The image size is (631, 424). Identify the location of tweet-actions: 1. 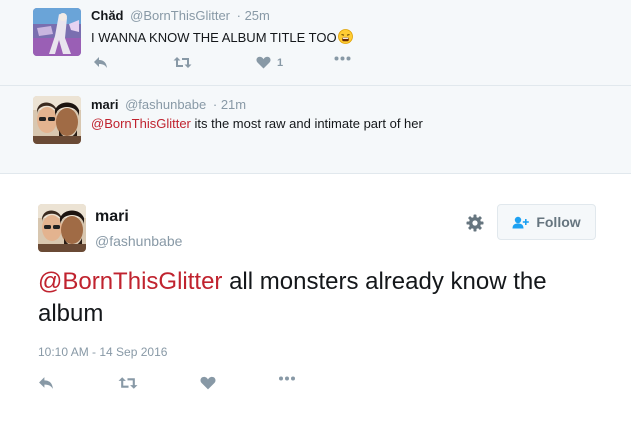
(315, 64).